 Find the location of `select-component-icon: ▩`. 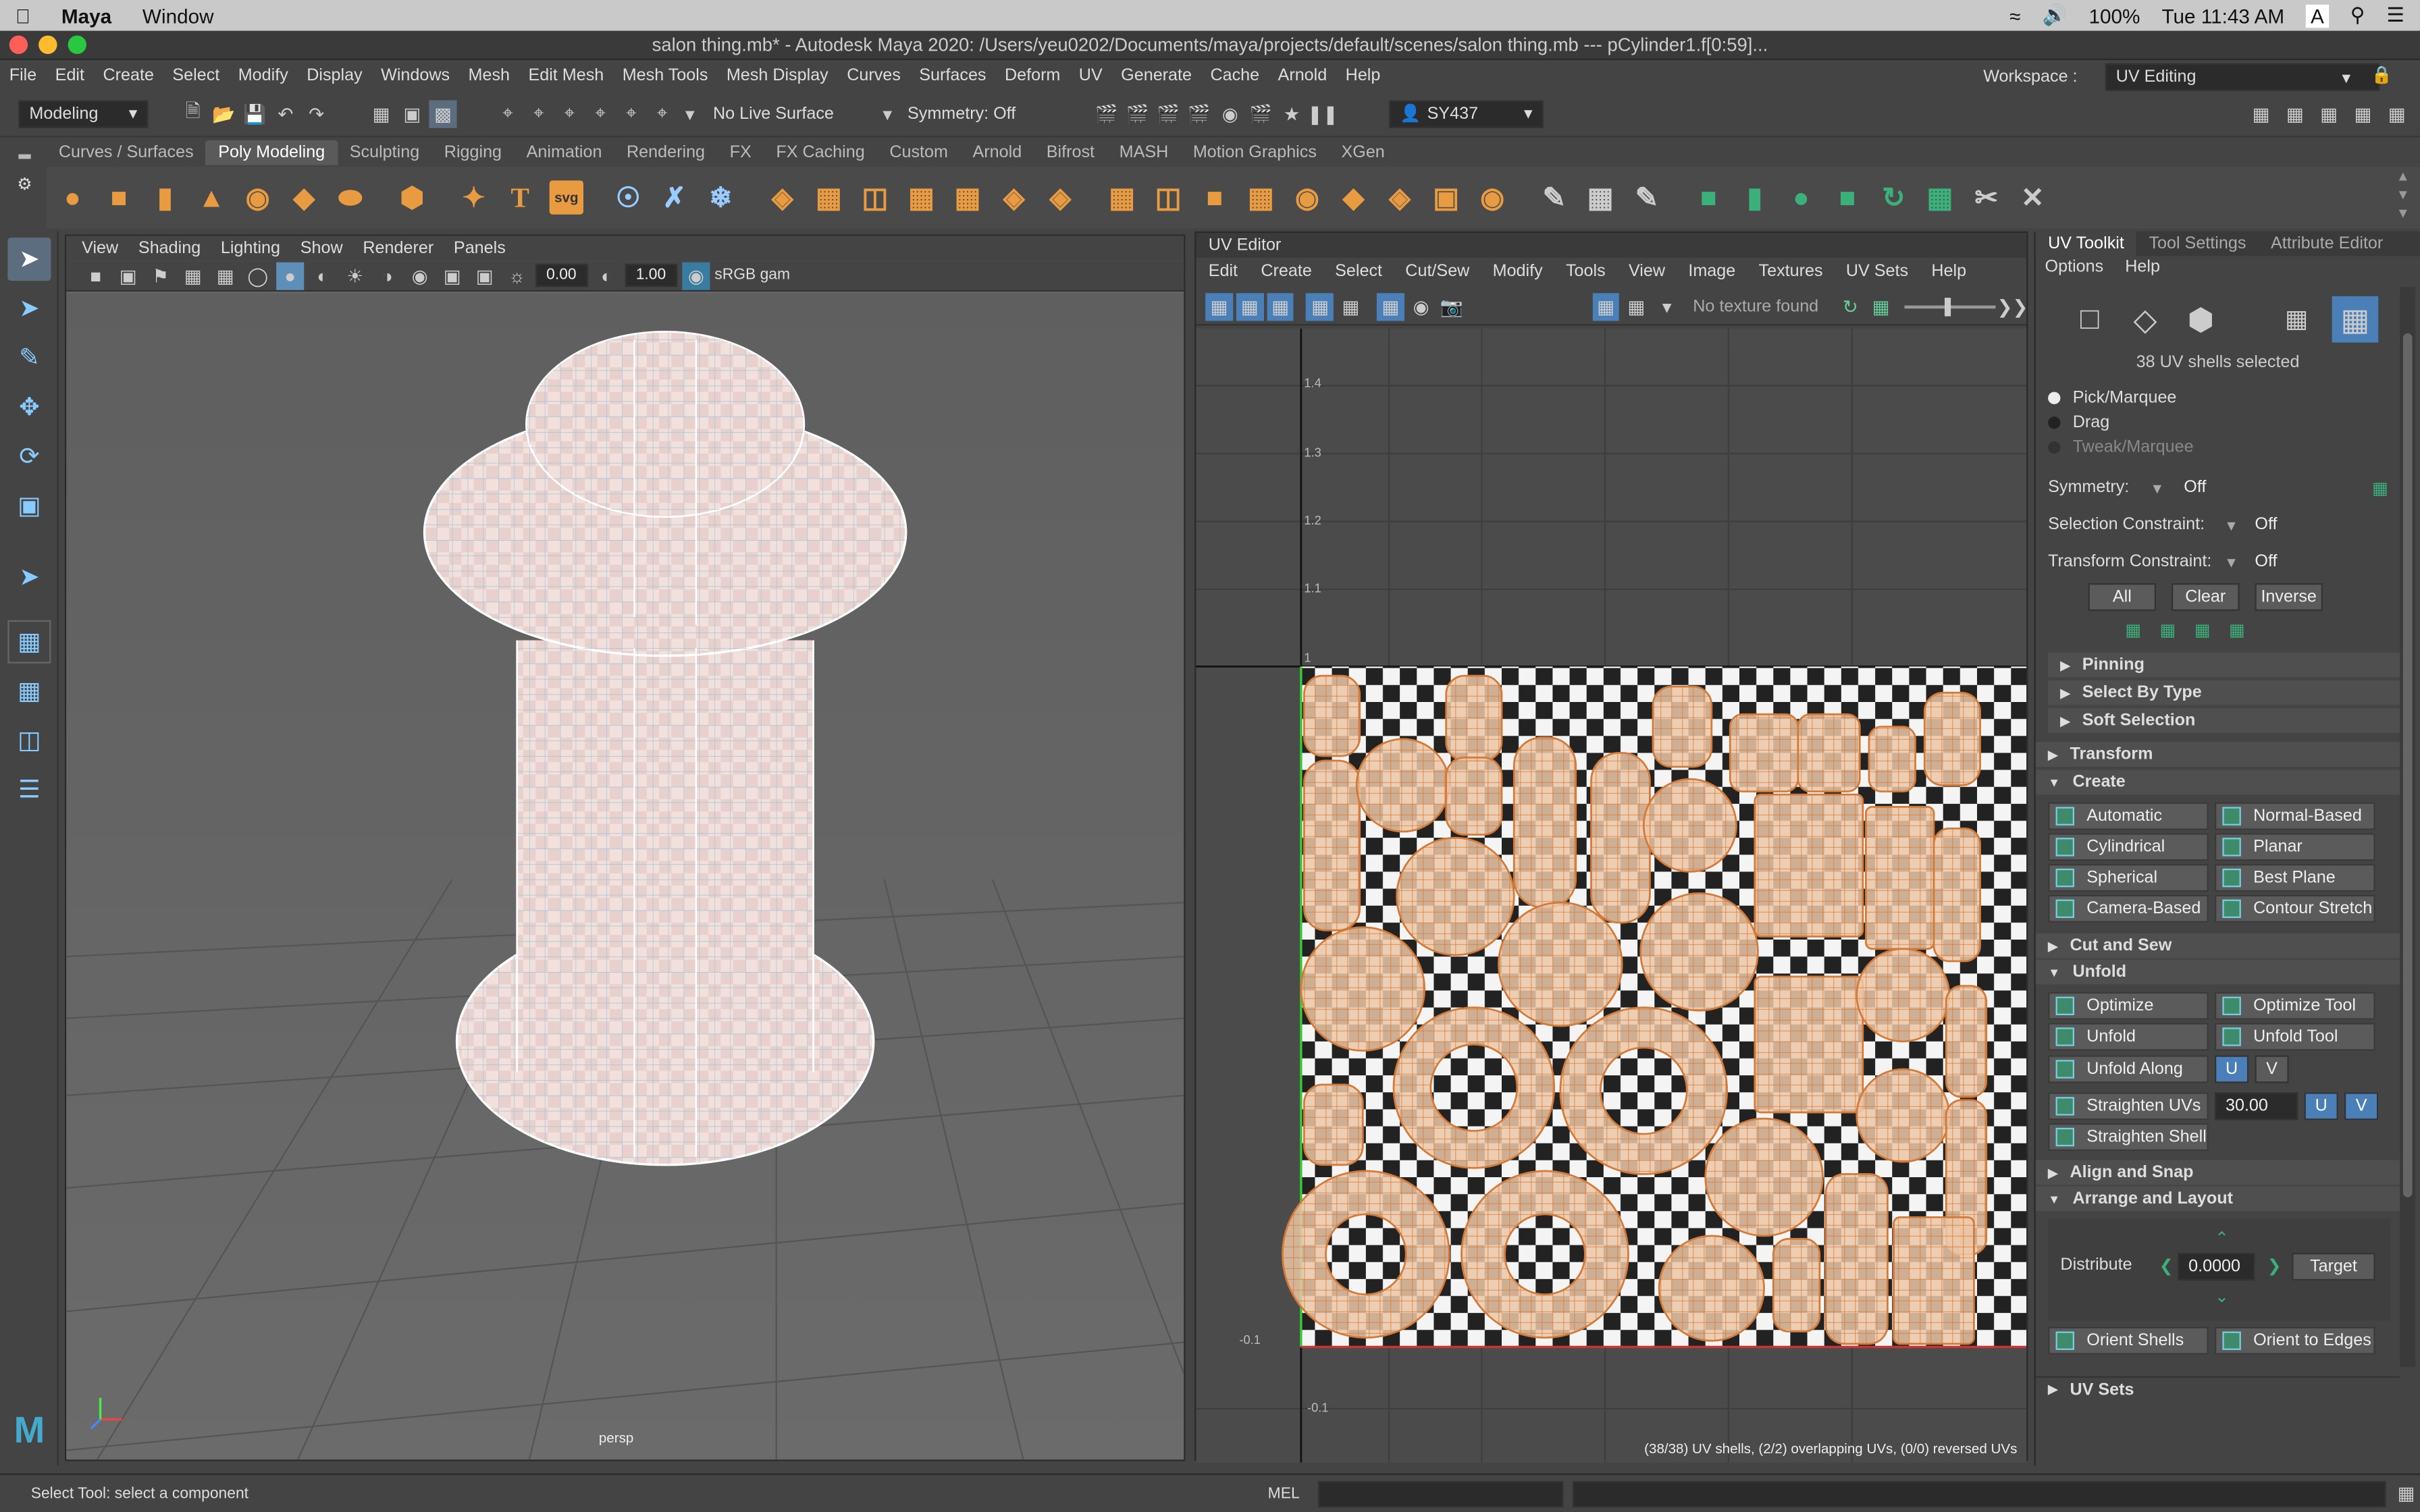

select-component-icon: ▩ is located at coordinates (443, 114).